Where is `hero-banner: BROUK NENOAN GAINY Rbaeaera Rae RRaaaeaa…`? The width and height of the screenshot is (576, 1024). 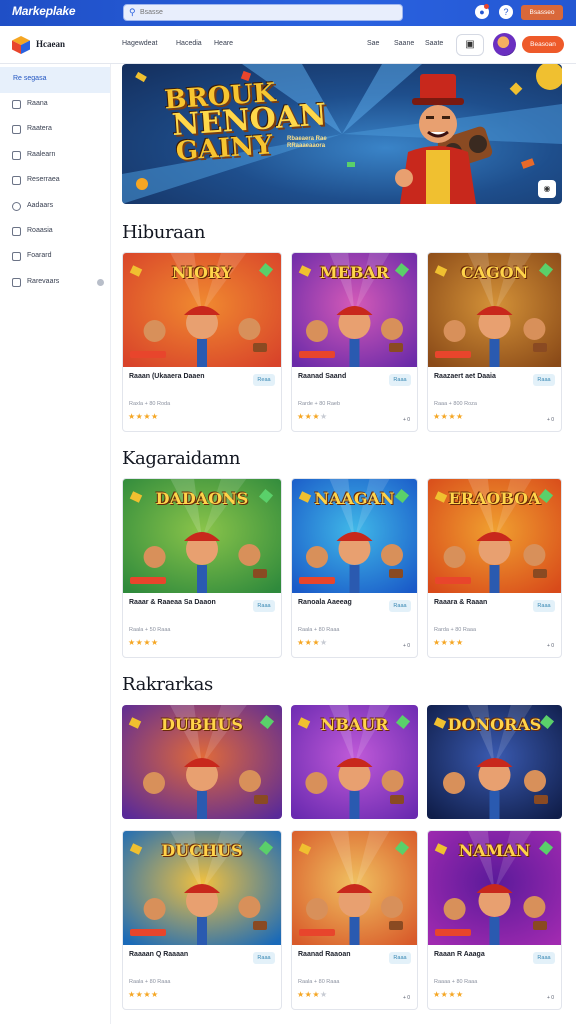 hero-banner: BROUK NENOAN GAINY Rbaeaera Rae RRaaaeaa… is located at coordinates (342, 134).